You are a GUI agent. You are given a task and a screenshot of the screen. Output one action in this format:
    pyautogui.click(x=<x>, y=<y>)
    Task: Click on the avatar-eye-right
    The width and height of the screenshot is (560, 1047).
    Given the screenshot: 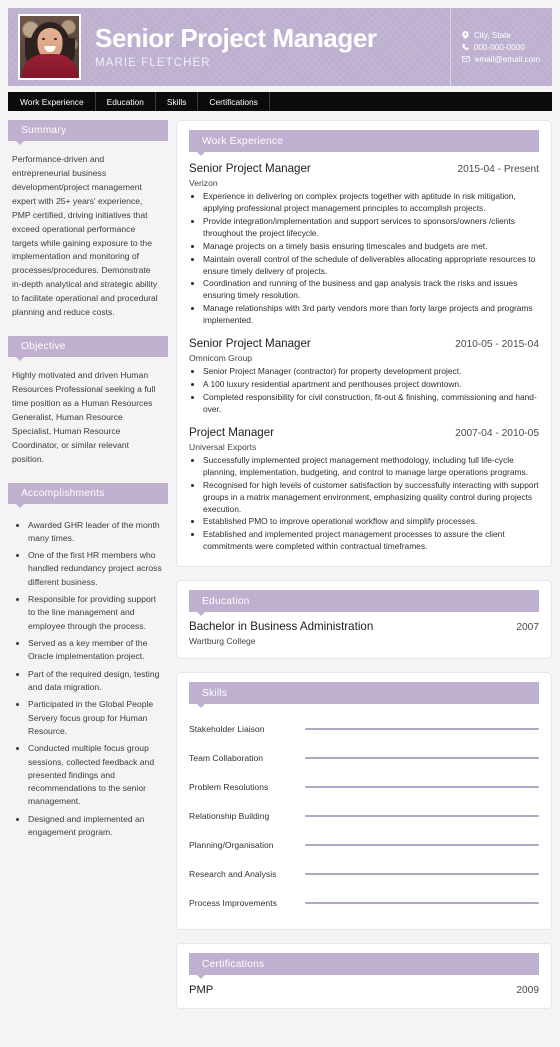 What is the action you would take?
    pyautogui.click(x=55, y=39)
    